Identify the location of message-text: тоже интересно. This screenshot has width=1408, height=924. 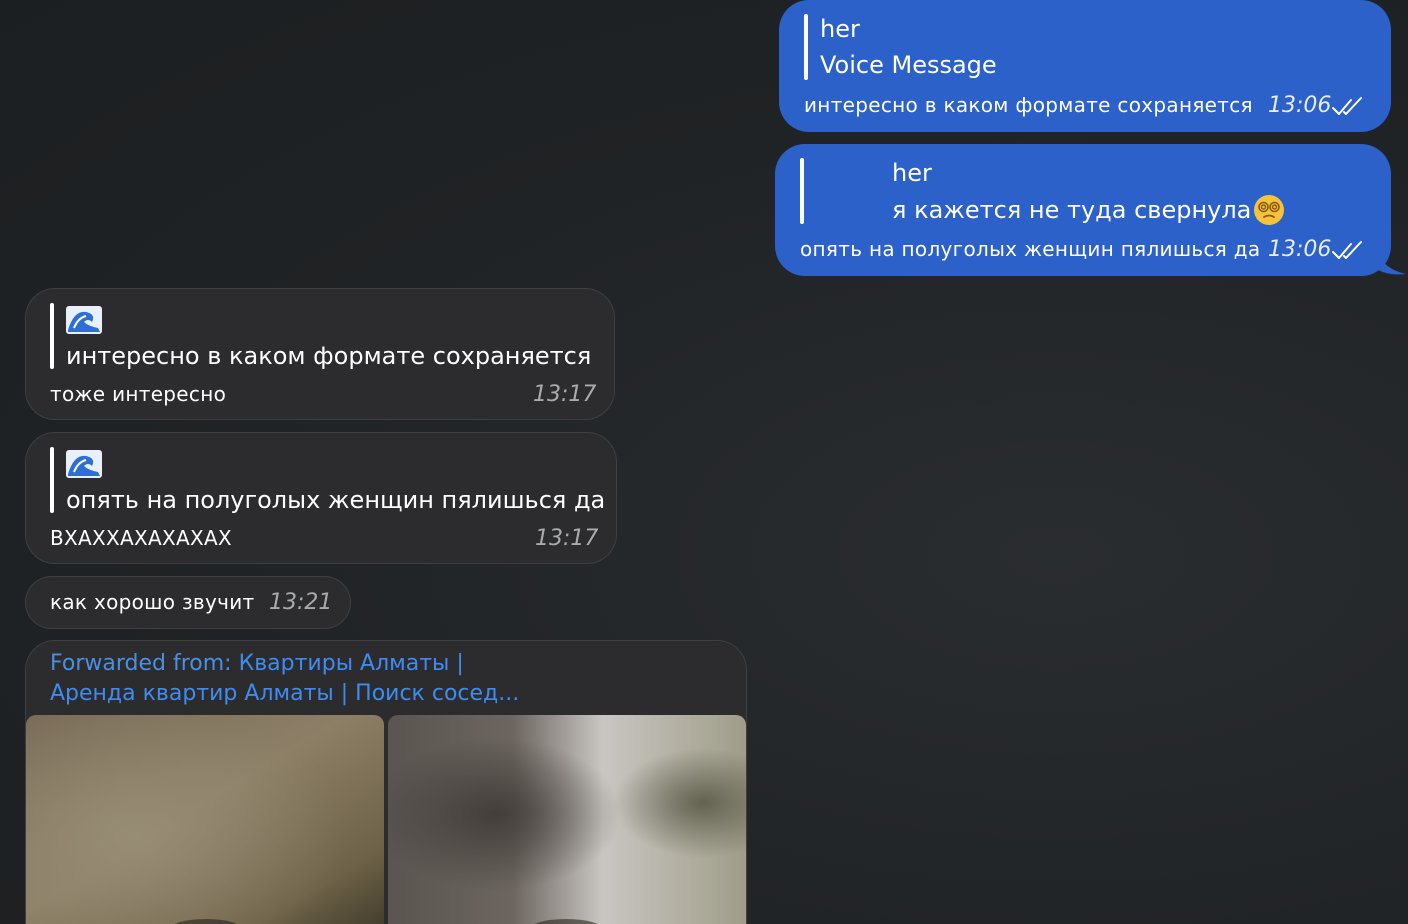
(138, 394).